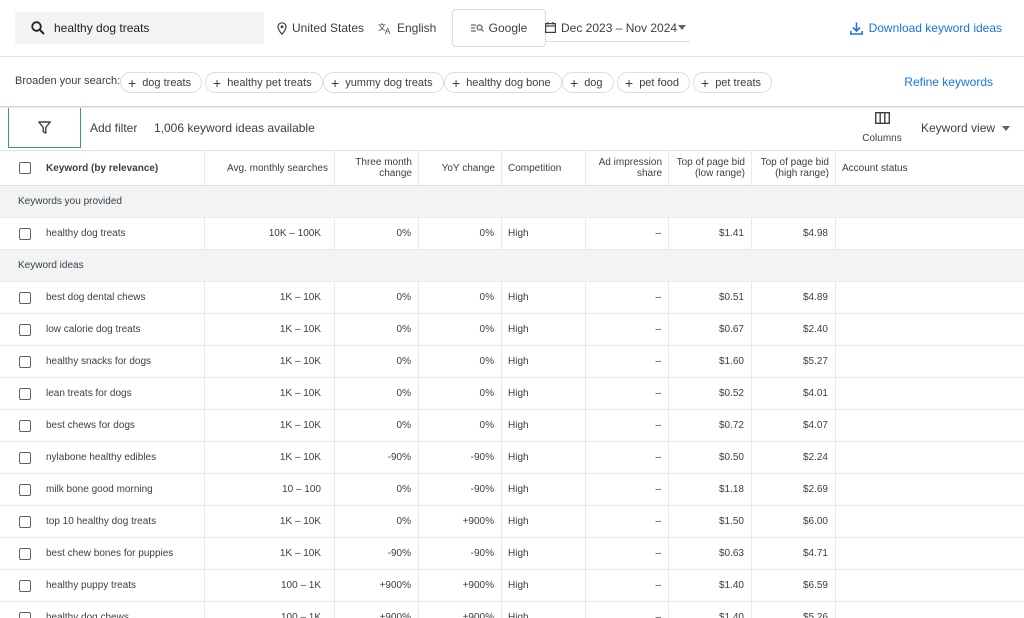 This screenshot has width=1024, height=618. I want to click on cell-keyword: best dog dental chews, so click(102, 297).